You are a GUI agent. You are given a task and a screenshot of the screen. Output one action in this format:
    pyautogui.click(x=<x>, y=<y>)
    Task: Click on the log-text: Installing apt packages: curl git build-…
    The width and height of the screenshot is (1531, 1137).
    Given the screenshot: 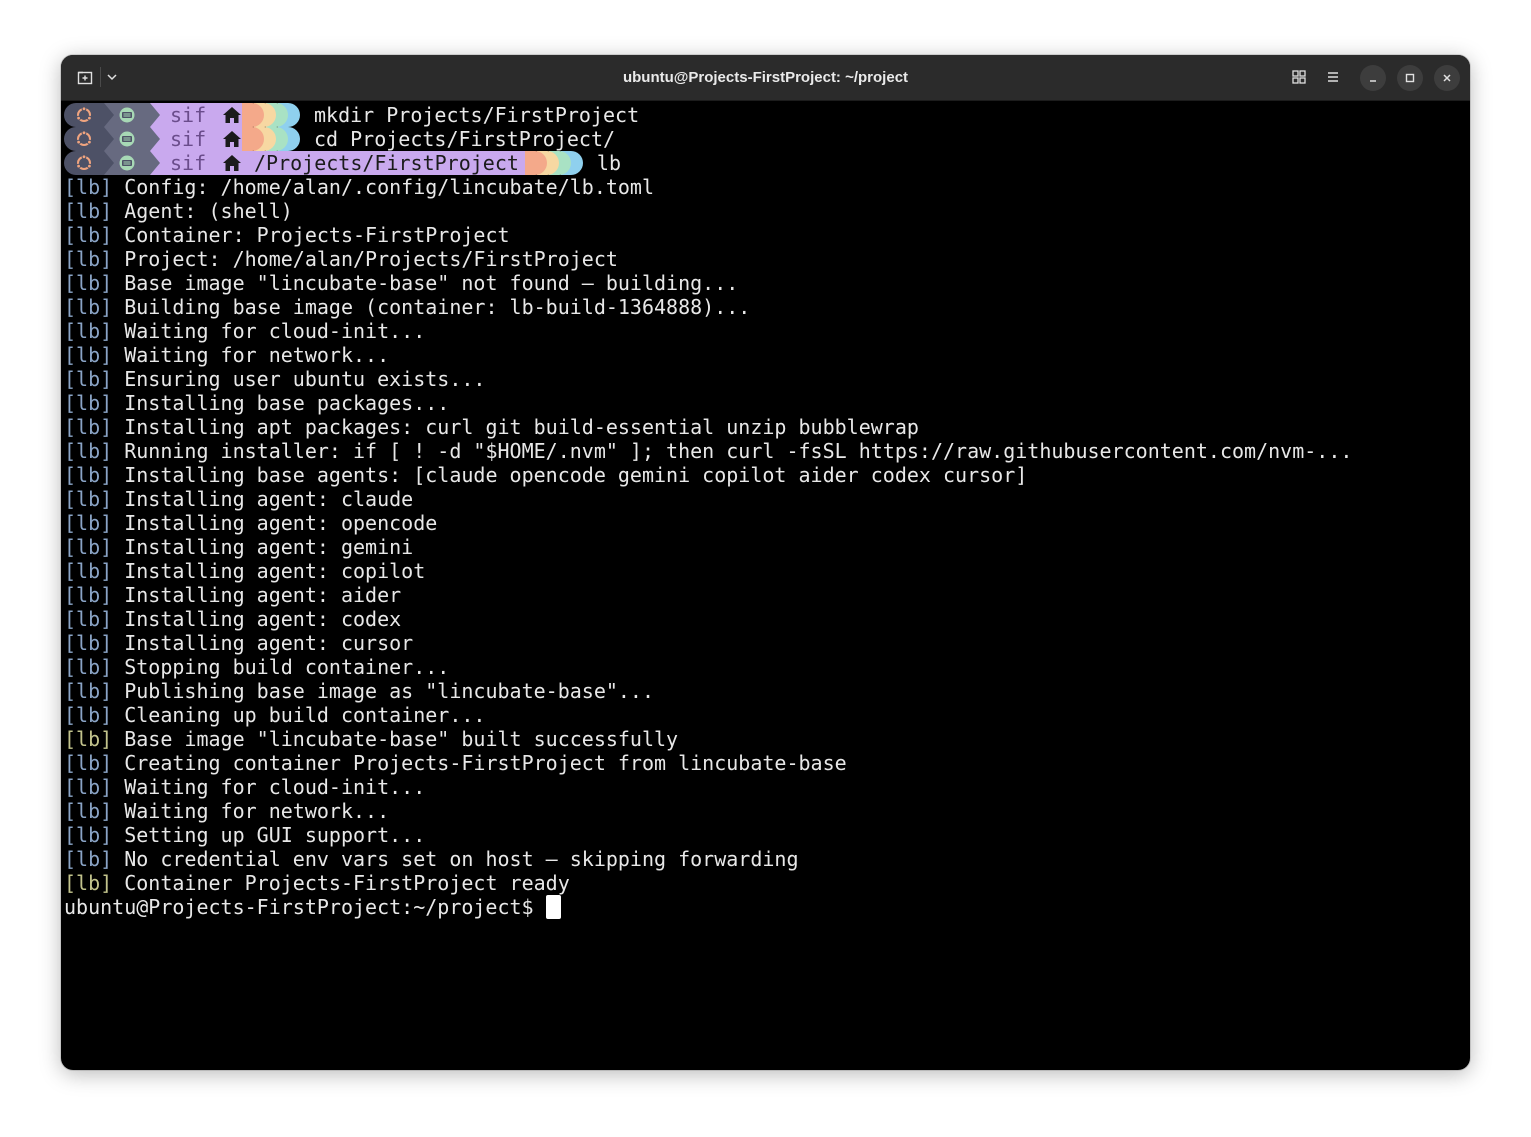 What is the action you would take?
    pyautogui.click(x=515, y=427)
    